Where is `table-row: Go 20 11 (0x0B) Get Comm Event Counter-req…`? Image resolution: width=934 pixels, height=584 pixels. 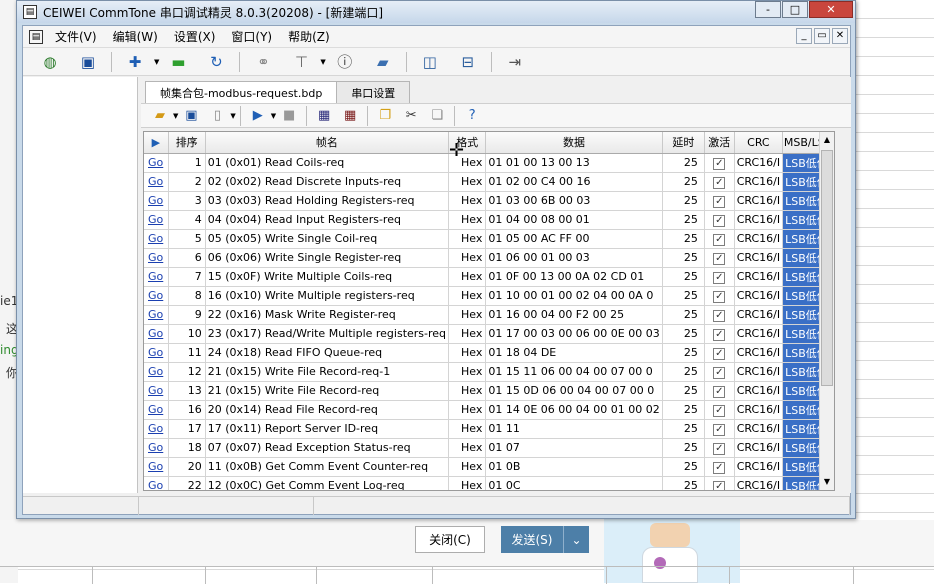
table-row: Go 20 11 (0x0B) Get Comm Event Counter-req… is located at coordinates (489, 467).